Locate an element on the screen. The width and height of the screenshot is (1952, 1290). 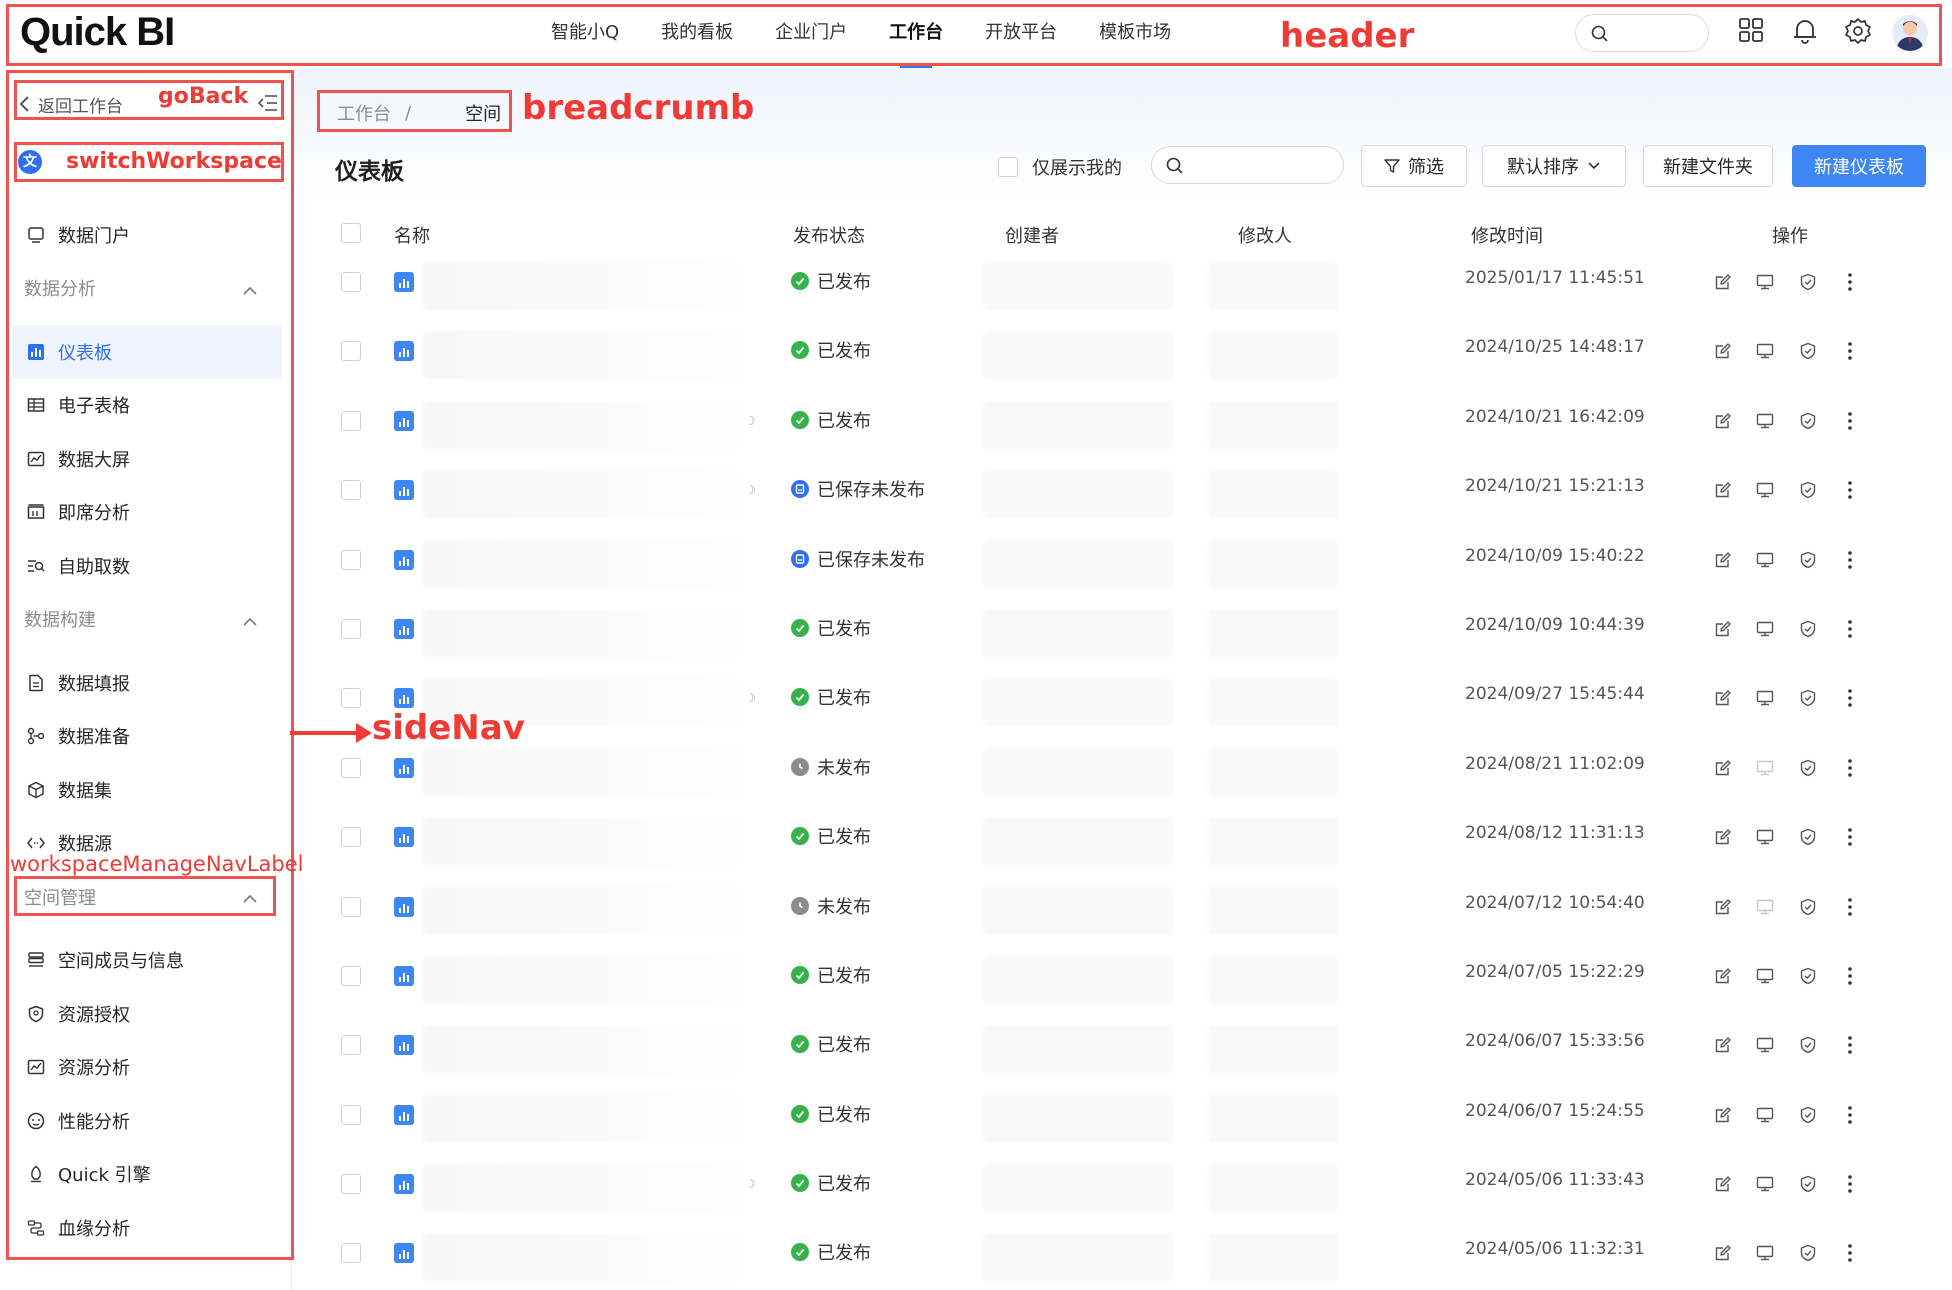
dashboard-search is located at coordinates (1247, 165).